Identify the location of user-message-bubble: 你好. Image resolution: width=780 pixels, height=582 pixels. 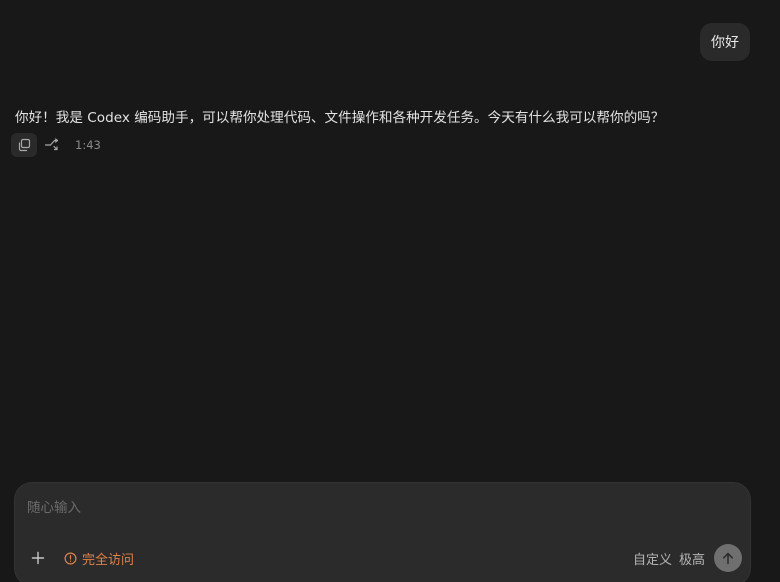
(725, 42).